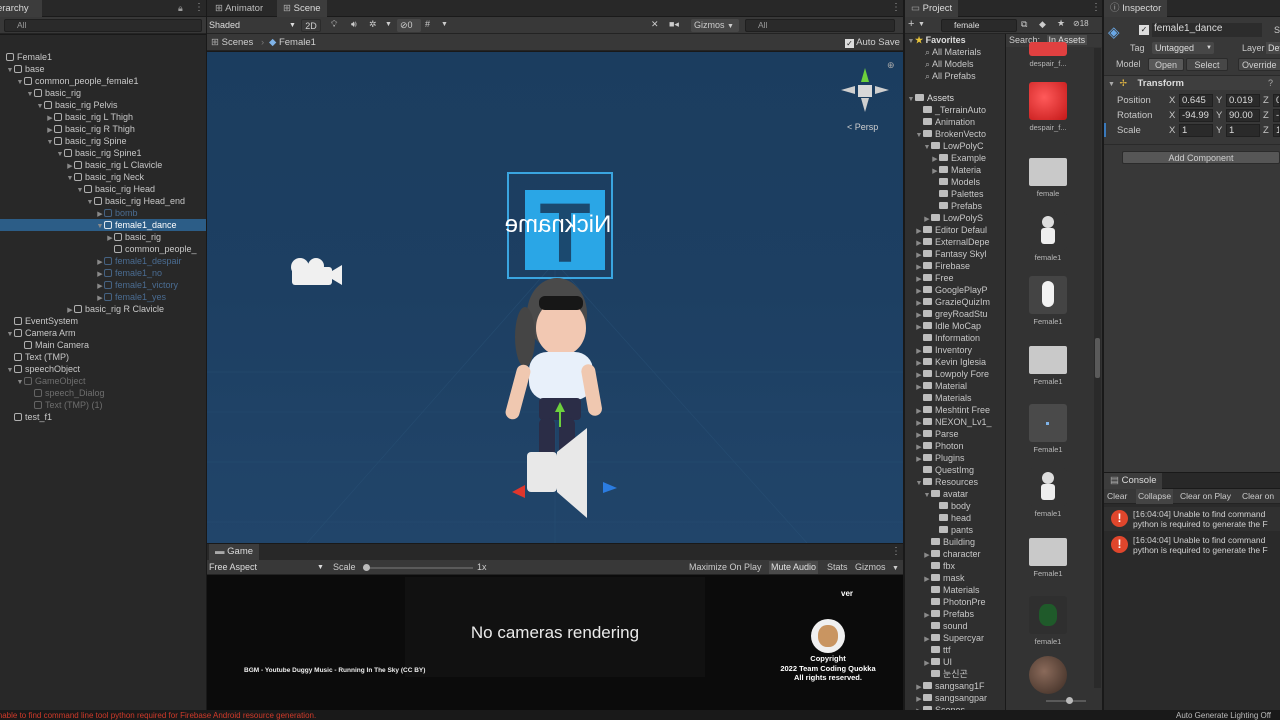  I want to click on rotation-x-field: -94.99, so click(1196, 115).